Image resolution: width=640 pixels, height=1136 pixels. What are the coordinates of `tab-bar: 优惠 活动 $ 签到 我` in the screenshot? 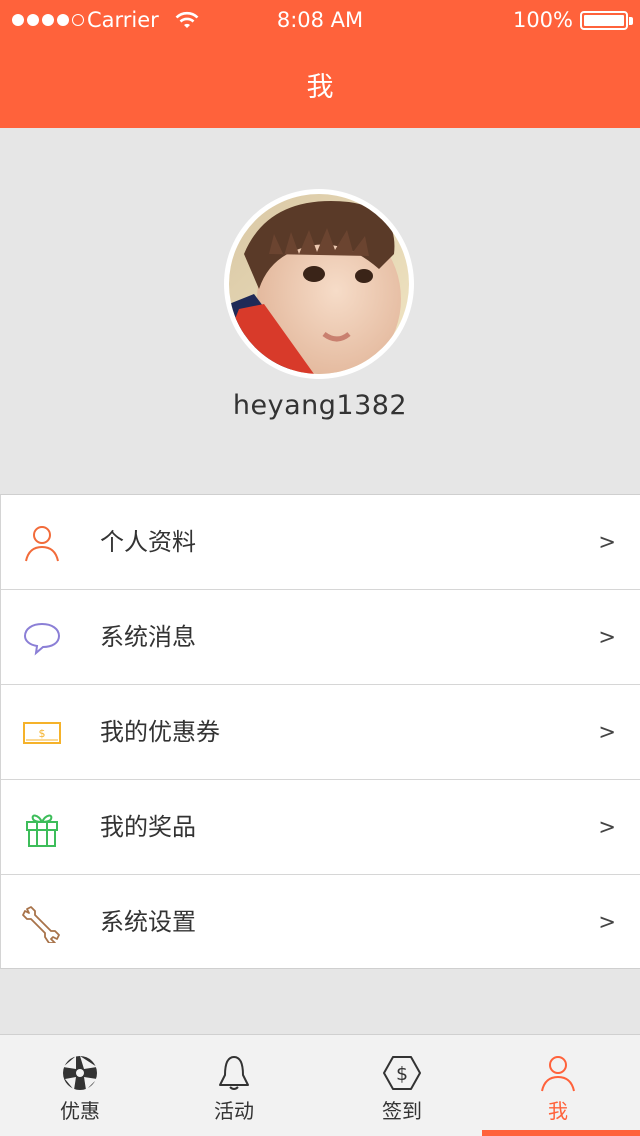 It's located at (320, 1085).